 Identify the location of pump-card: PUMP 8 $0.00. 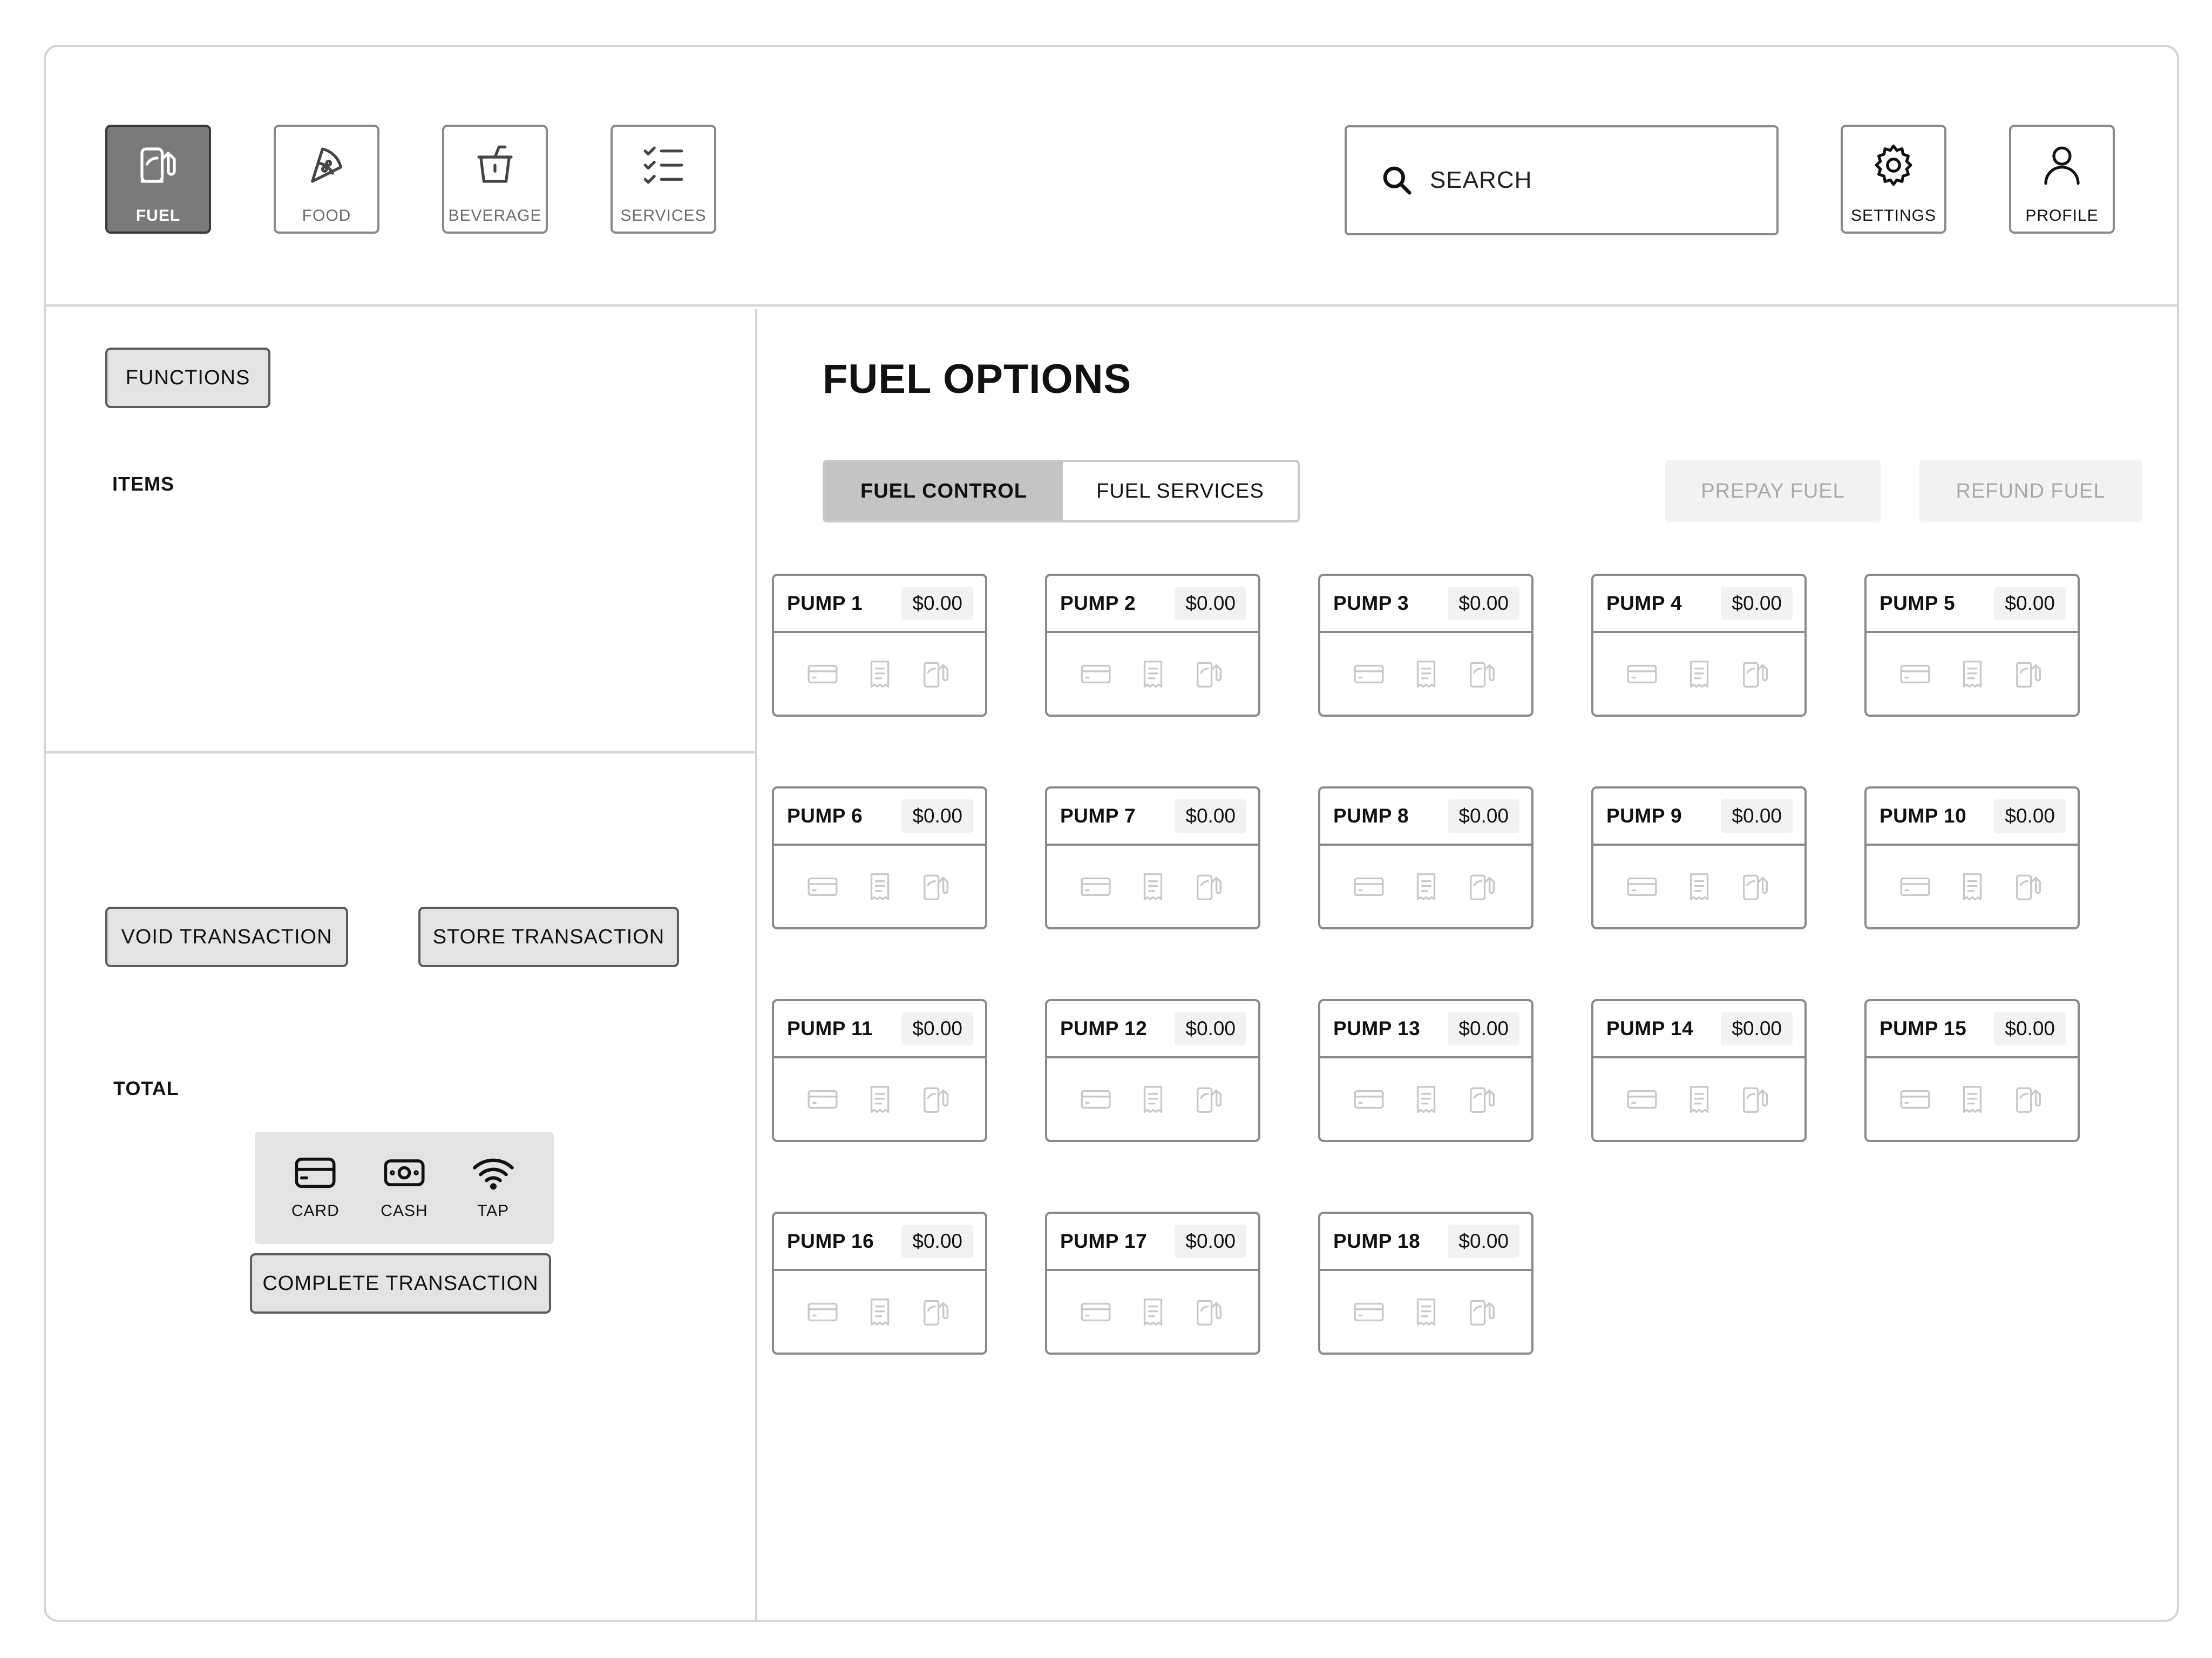
(1426, 857).